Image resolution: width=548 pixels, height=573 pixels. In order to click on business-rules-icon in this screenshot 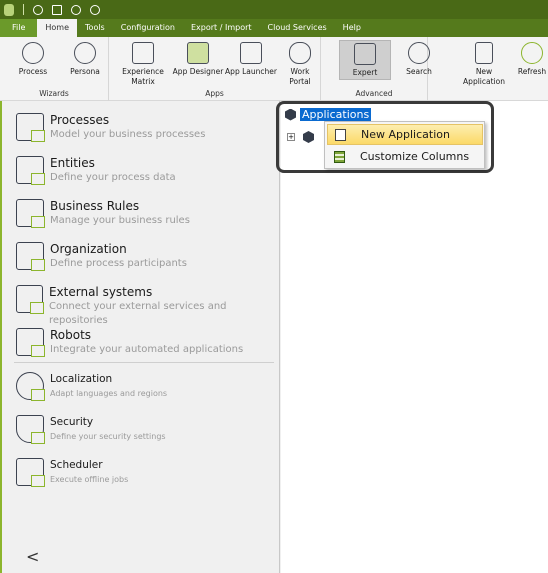, I will do `click(30, 213)`.